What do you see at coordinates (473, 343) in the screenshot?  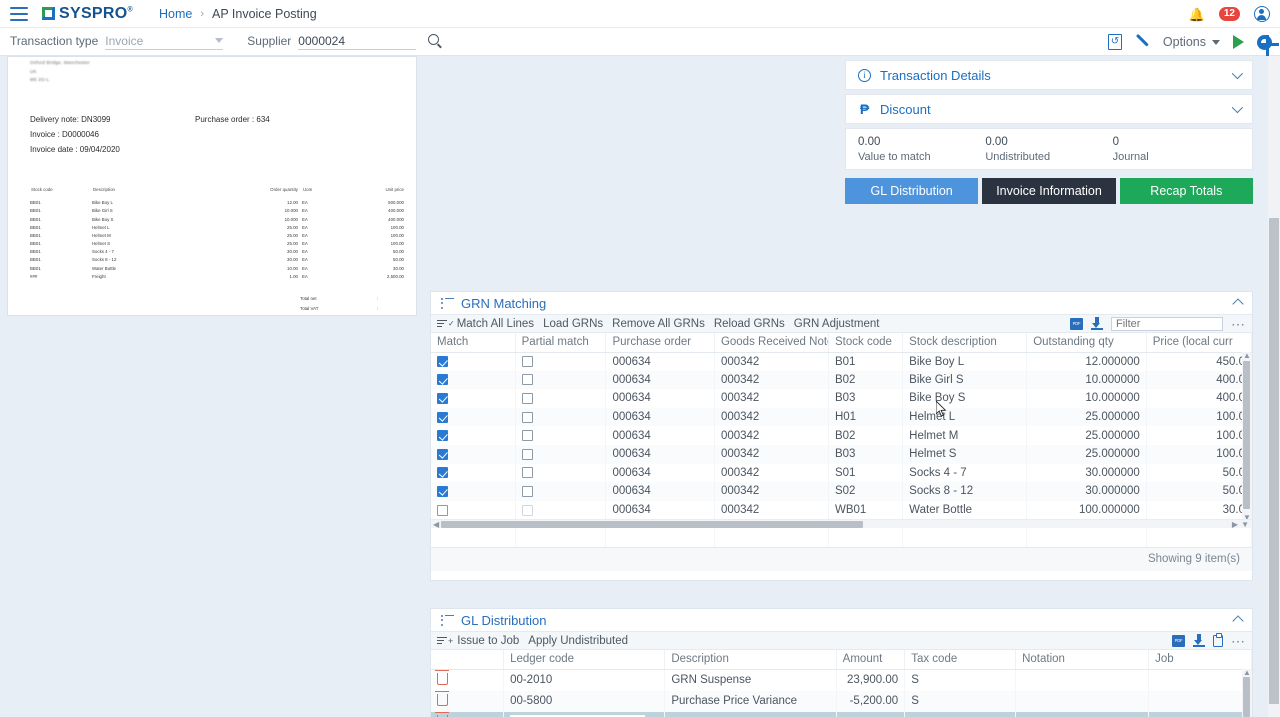 I see `grn-column-header: Match` at bounding box center [473, 343].